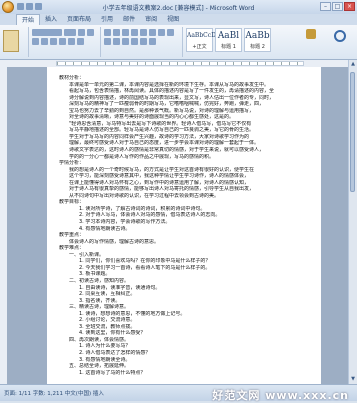 Image resolution: width=357 pixels, height=403 pixels. Describe the element at coordinates (203, 35) in the screenshot. I see `style-sample: AaBbCcDd` at that location.